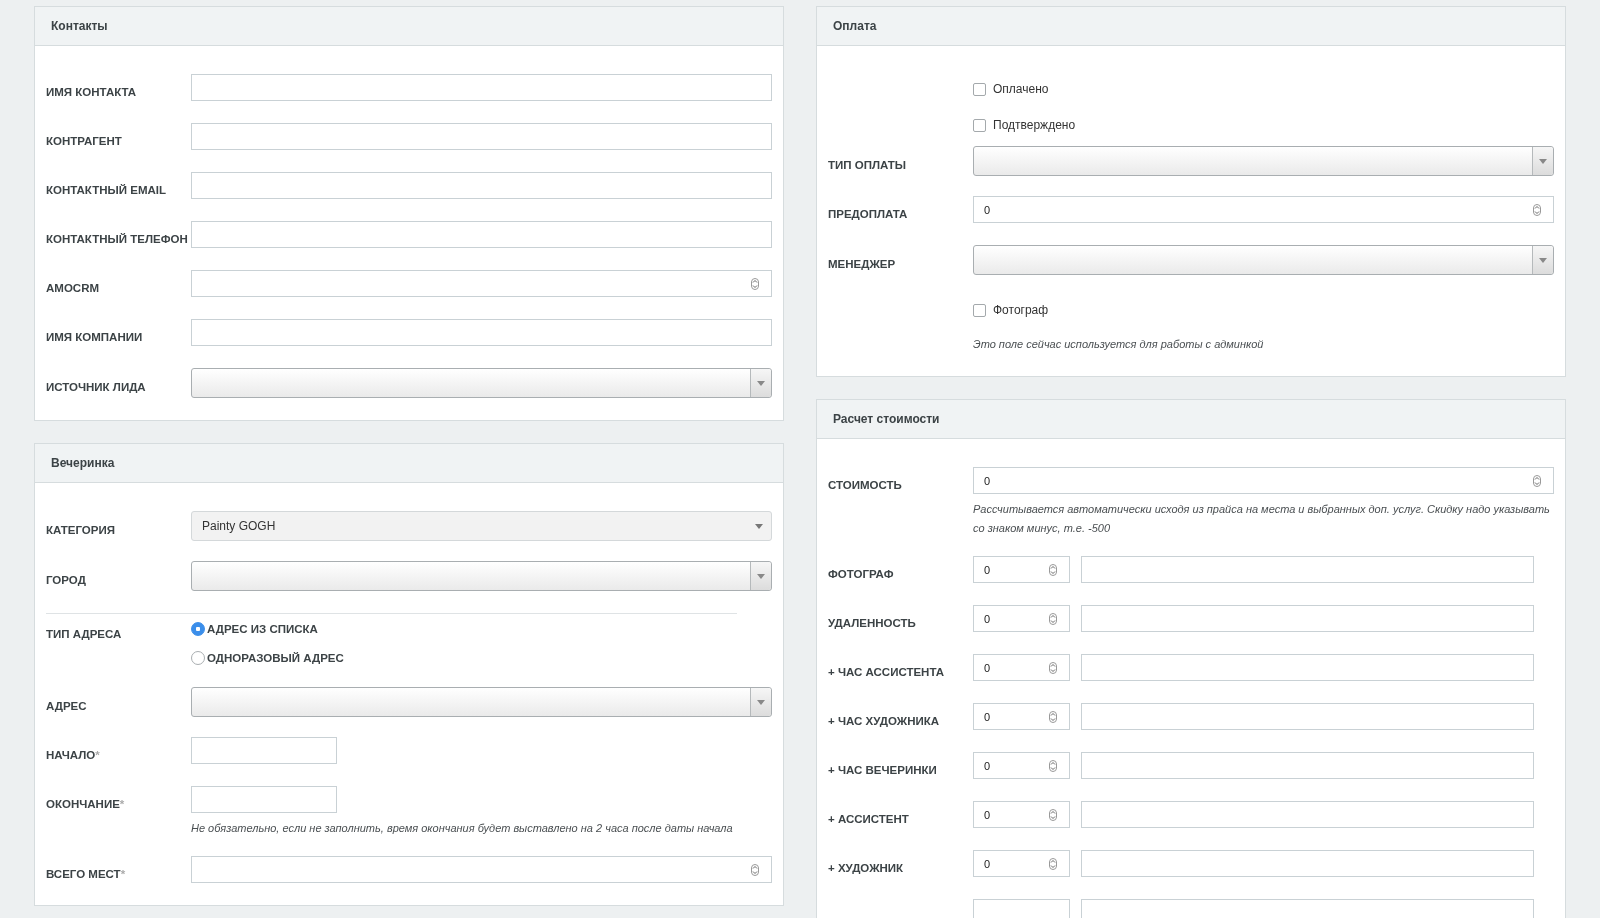 This screenshot has height=918, width=1600. I want to click on field-label: + ЧАС ХУДОЖНИКА, so click(884, 721).